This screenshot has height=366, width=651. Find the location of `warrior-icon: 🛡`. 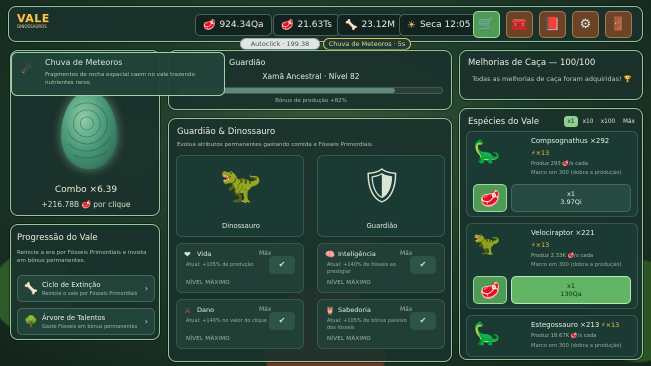

warrior-icon: 🛡 is located at coordinates (382, 186).